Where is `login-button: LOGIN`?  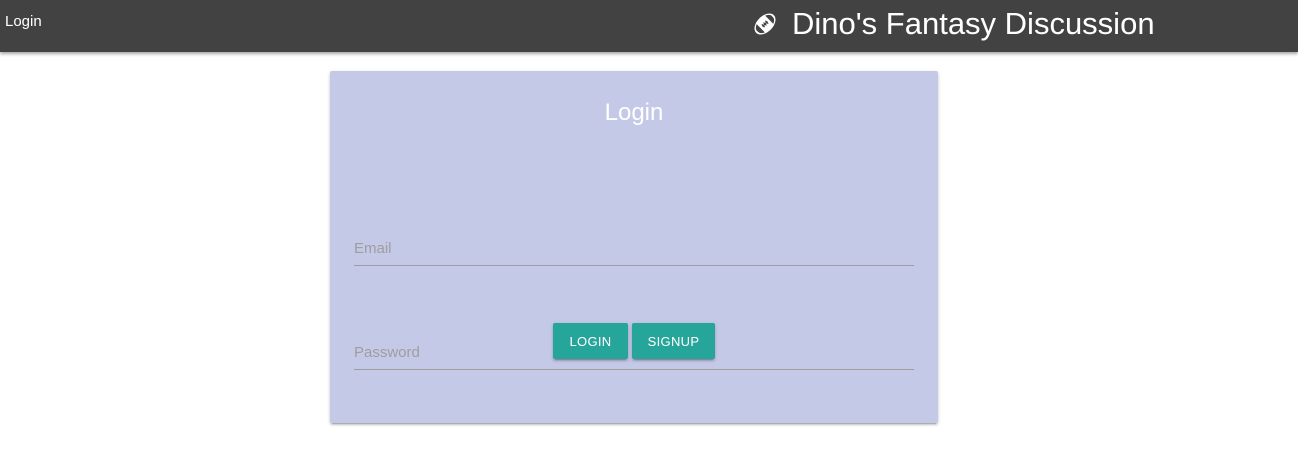
login-button: LOGIN is located at coordinates (590, 341).